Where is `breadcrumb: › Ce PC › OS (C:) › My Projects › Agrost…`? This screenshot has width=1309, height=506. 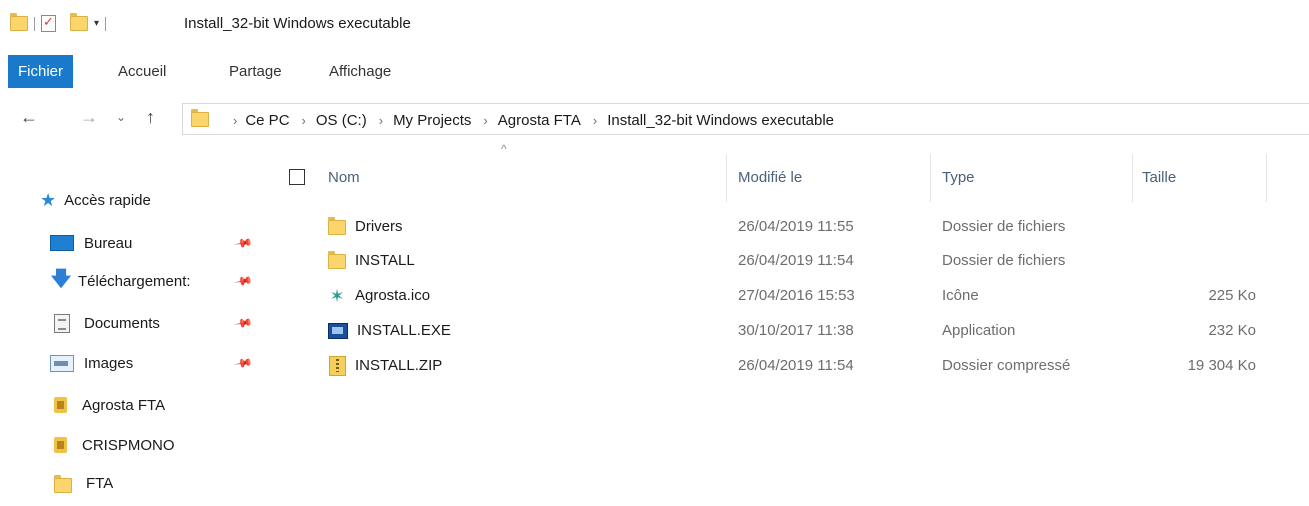 breadcrumb: › Ce PC › OS (C:) › My Projects › Agrost… is located at coordinates (527, 120).